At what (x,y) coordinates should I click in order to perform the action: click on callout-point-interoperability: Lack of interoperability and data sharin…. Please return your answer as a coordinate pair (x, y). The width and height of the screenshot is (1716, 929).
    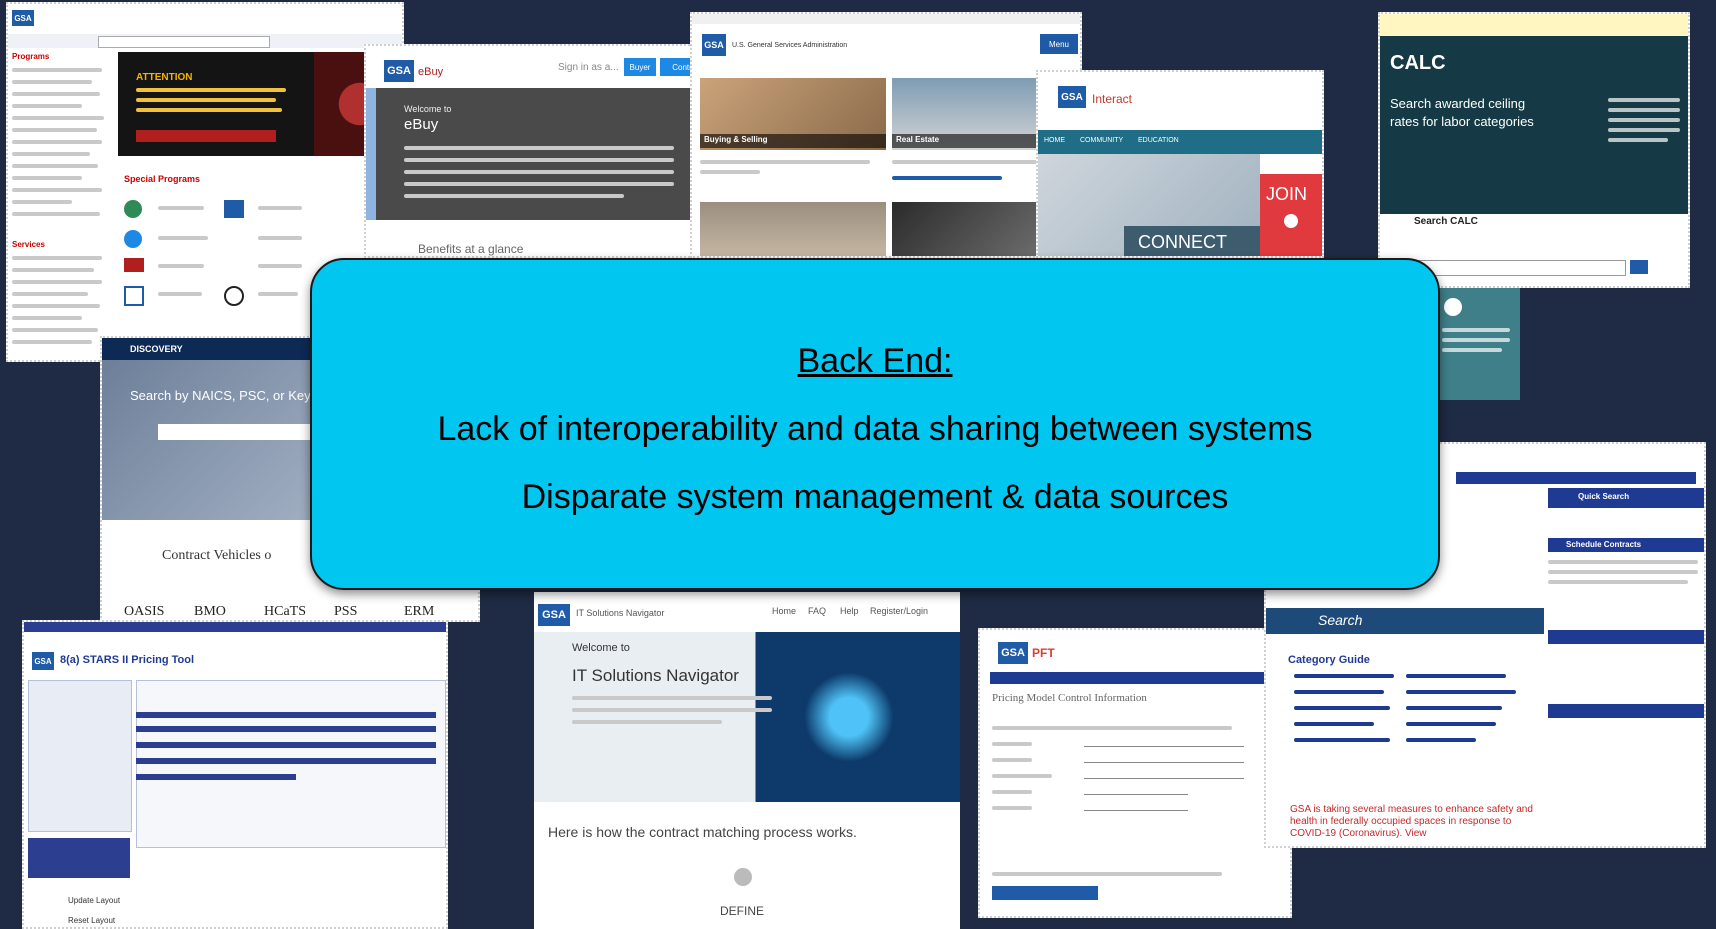
    Looking at the image, I should click on (875, 429).